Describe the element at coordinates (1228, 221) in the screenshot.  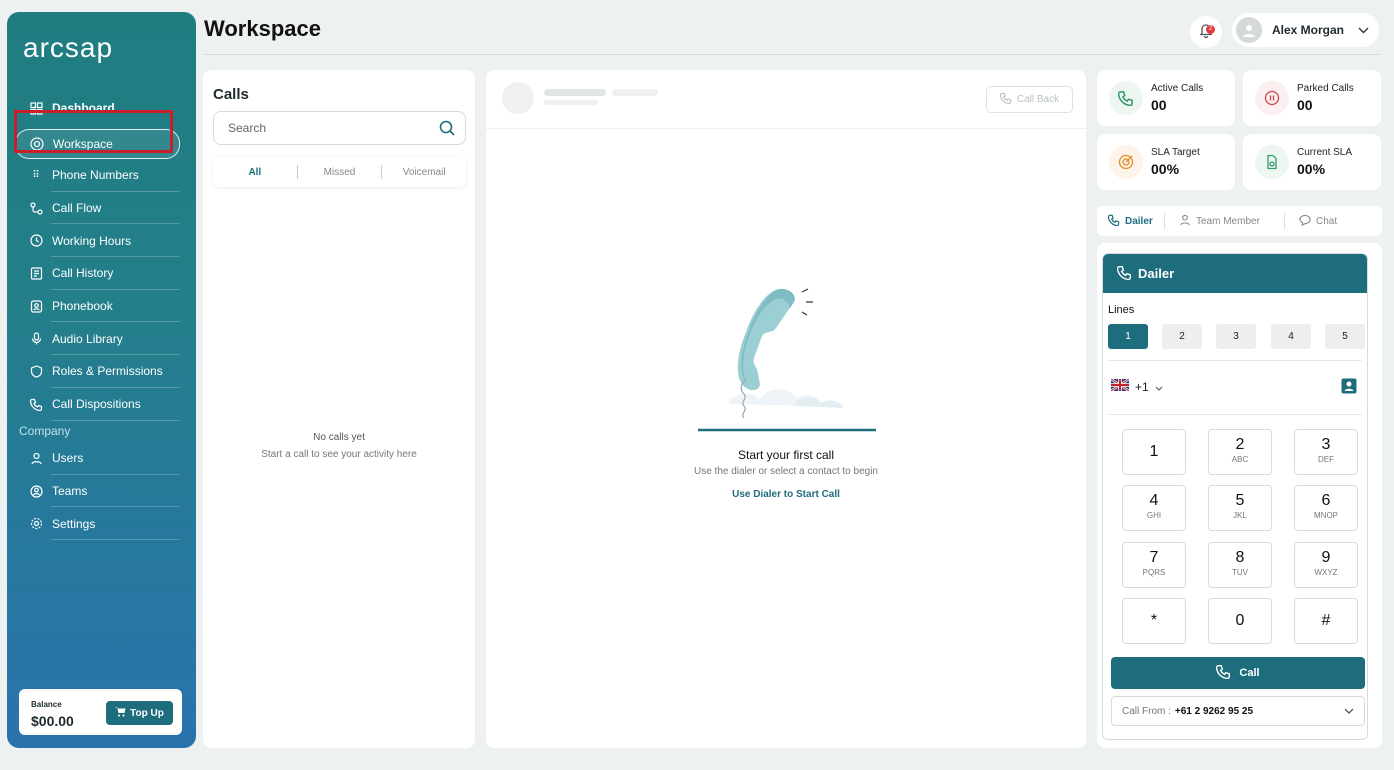
I see `tab-label: Team Member` at that location.